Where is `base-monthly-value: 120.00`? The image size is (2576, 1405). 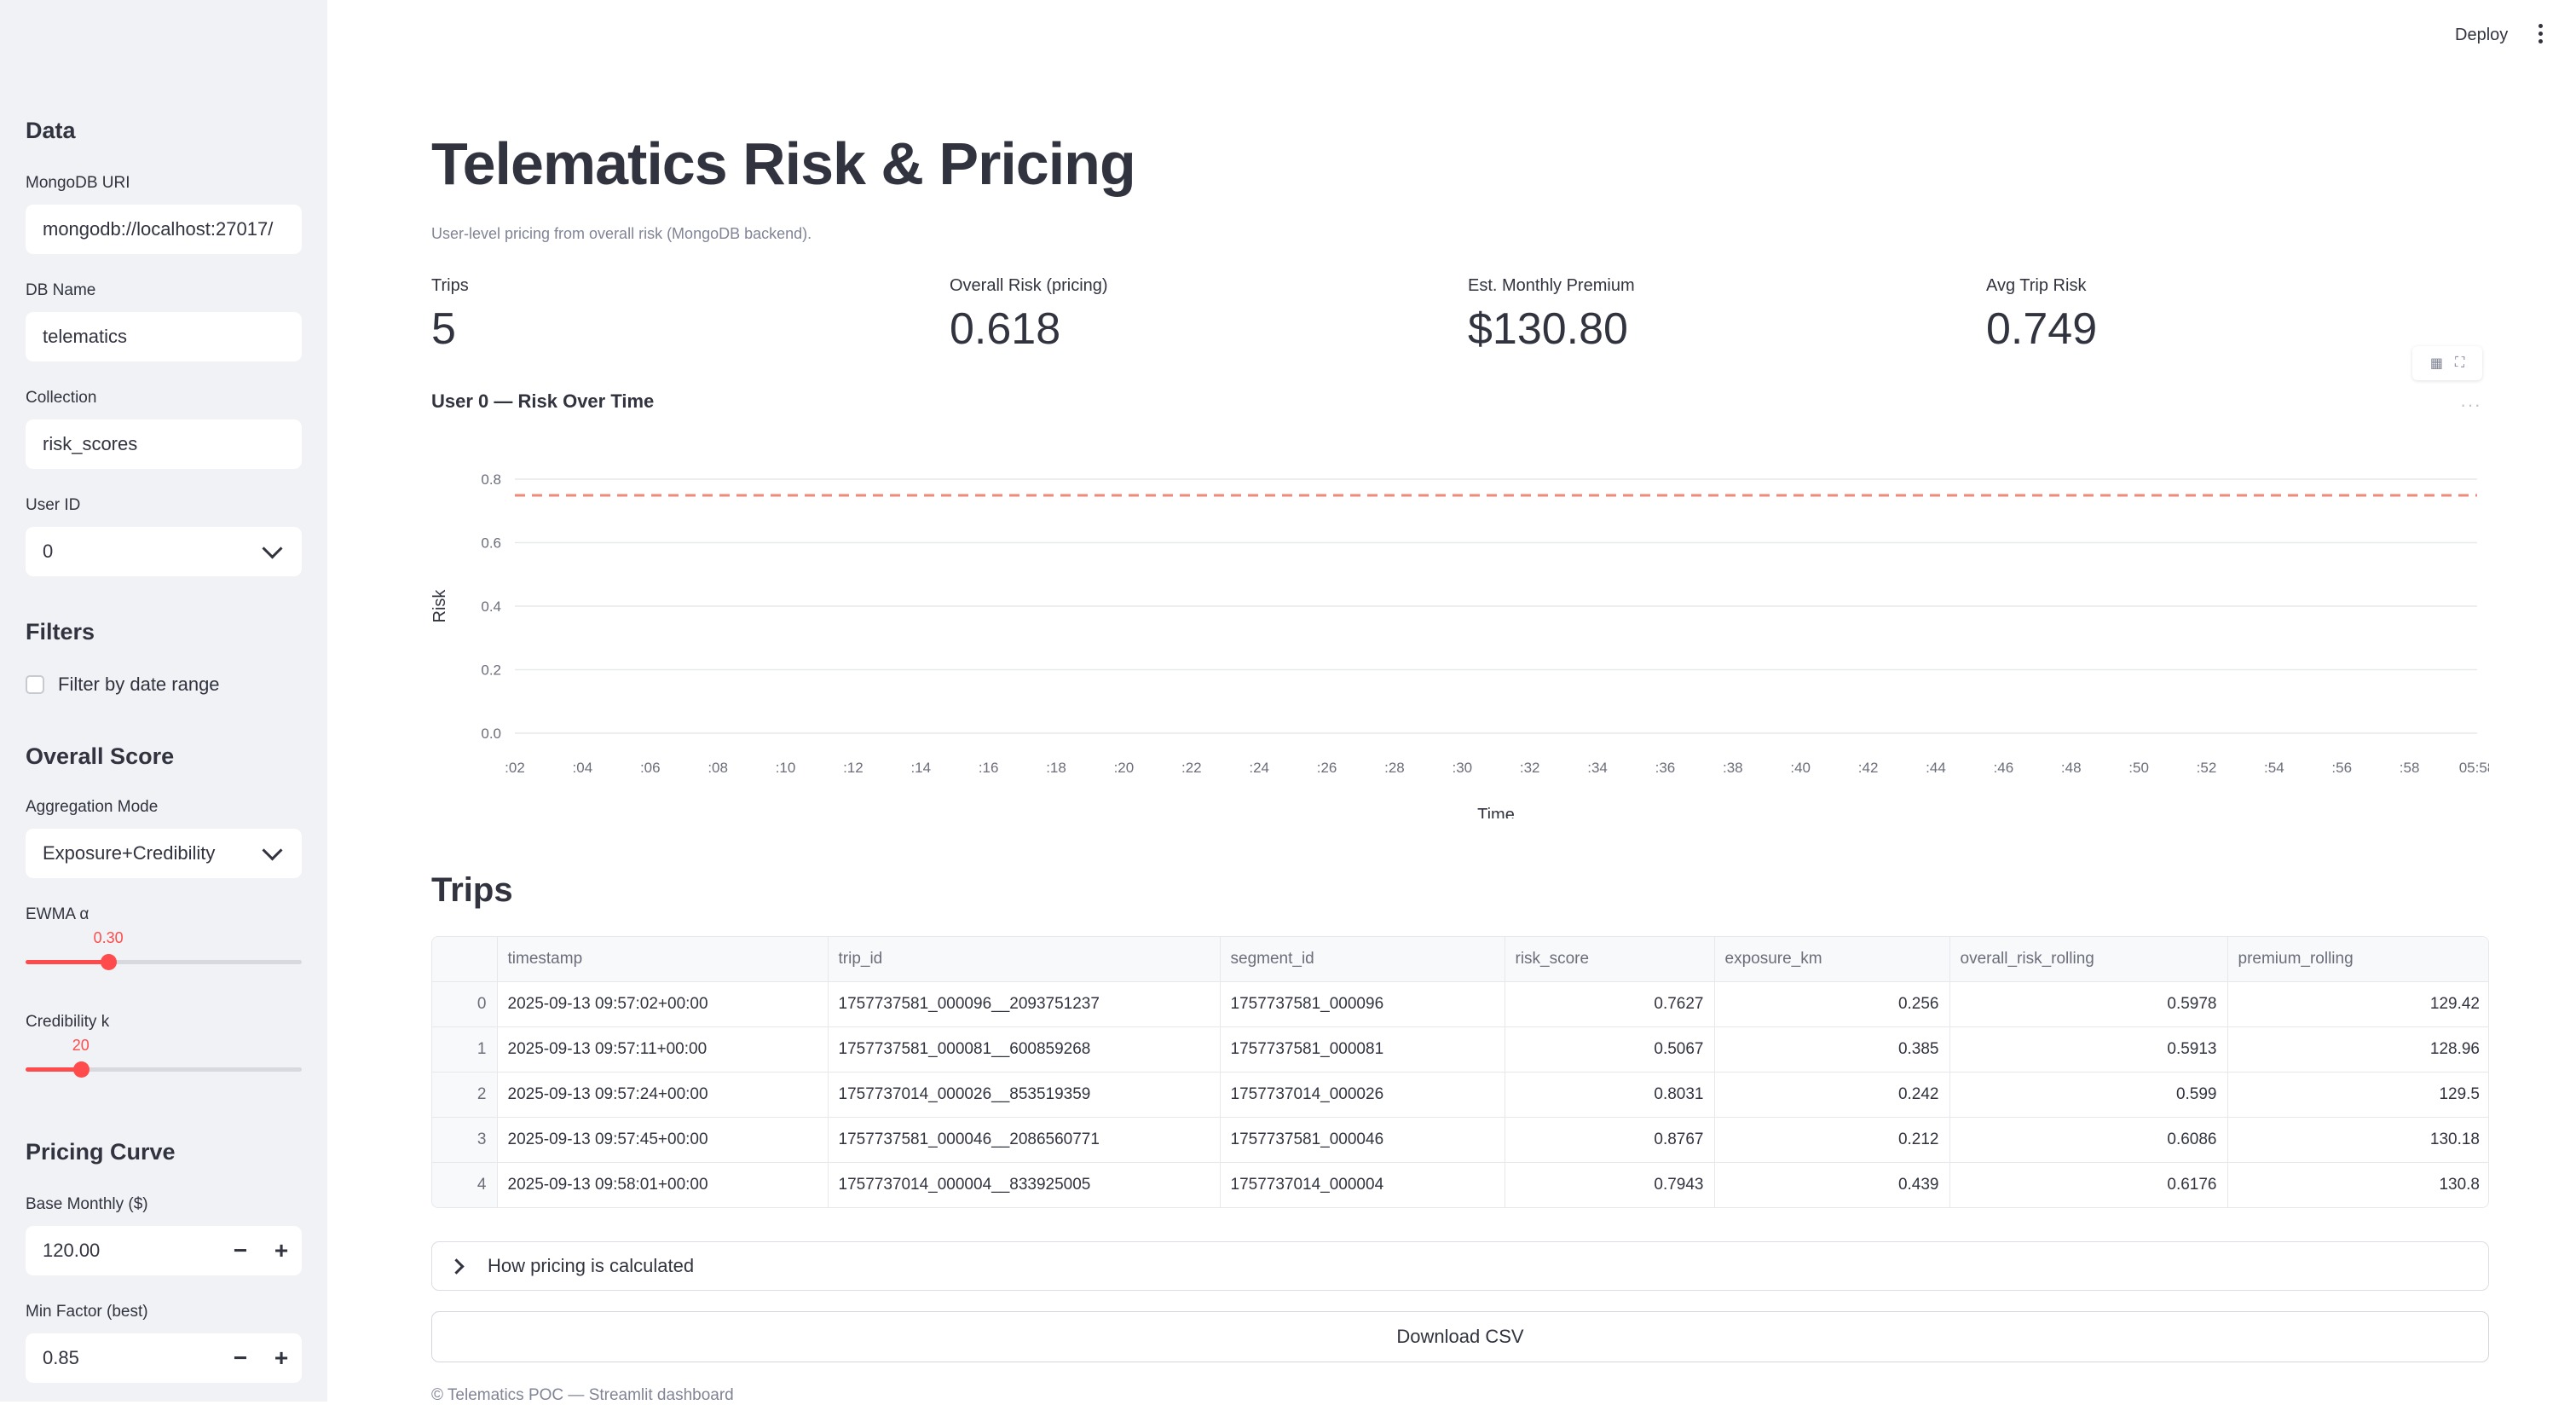
base-monthly-value: 120.00 is located at coordinates (123, 1251).